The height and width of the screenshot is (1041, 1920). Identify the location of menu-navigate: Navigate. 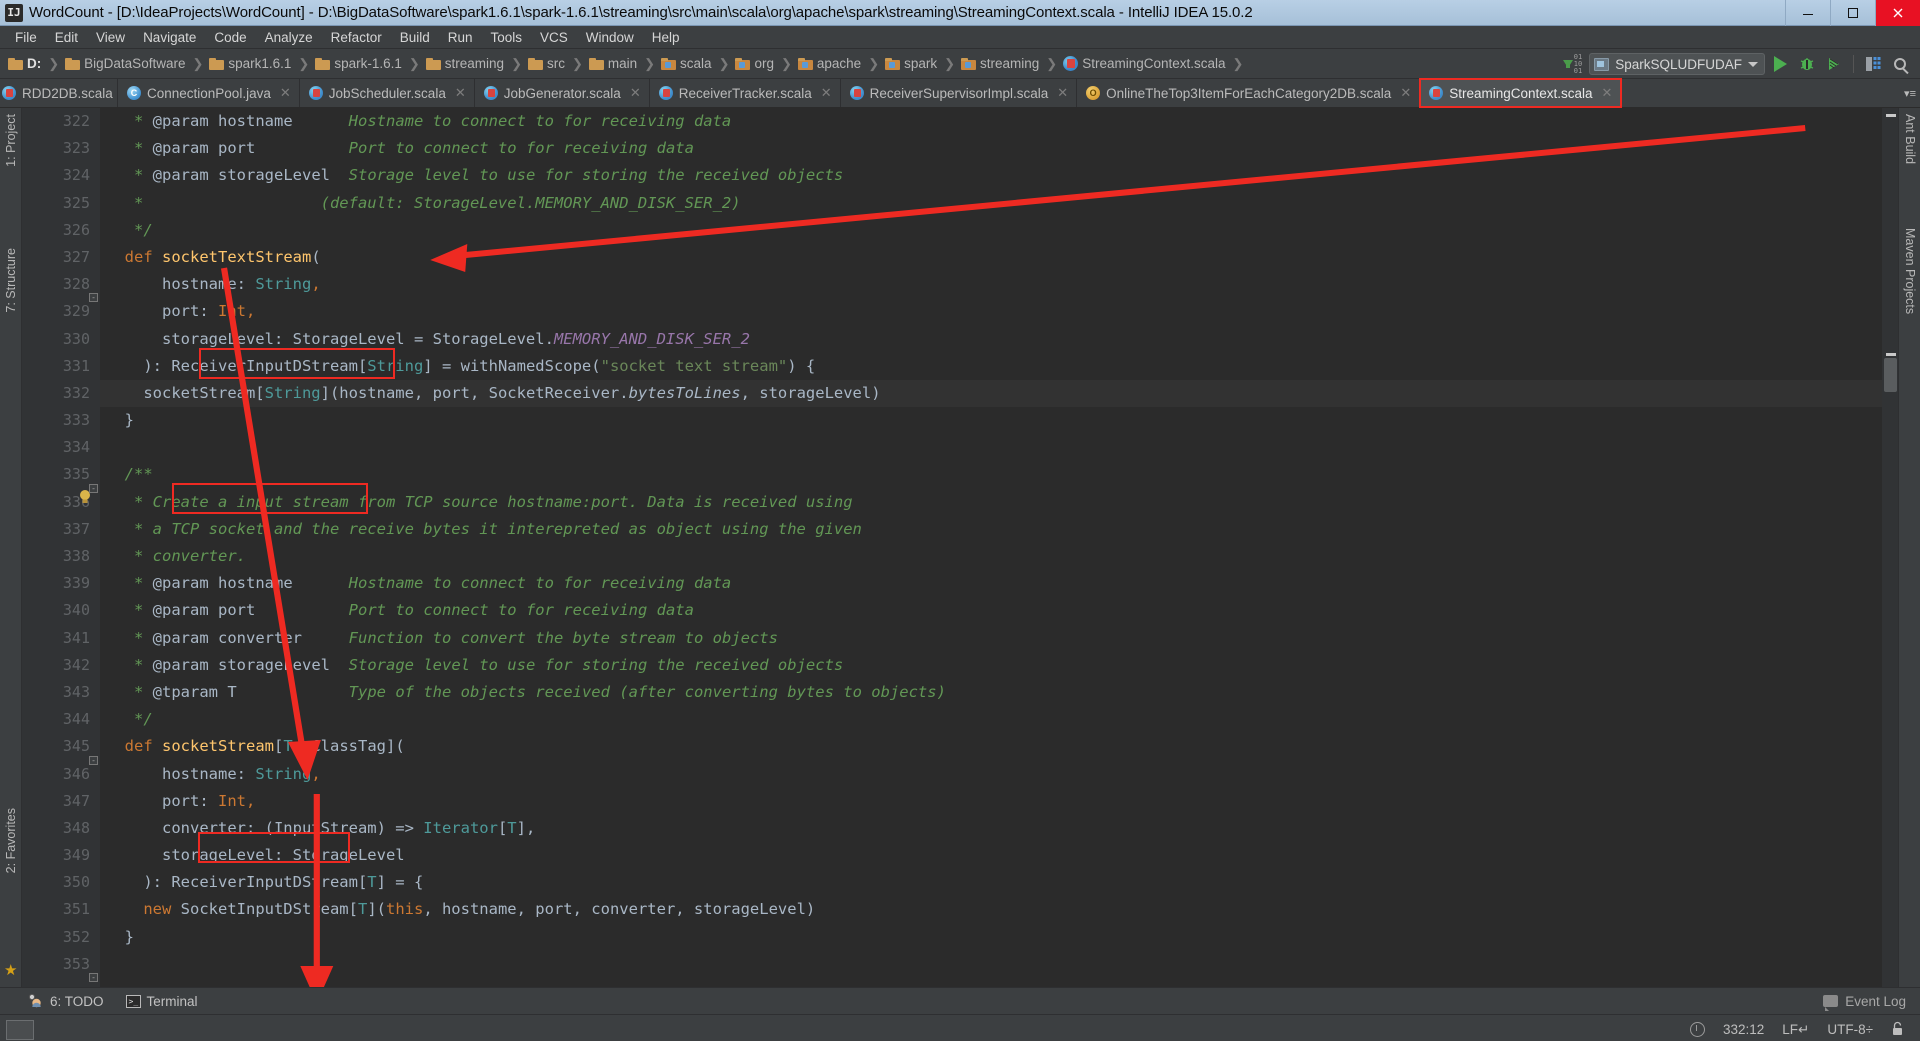
(169, 37).